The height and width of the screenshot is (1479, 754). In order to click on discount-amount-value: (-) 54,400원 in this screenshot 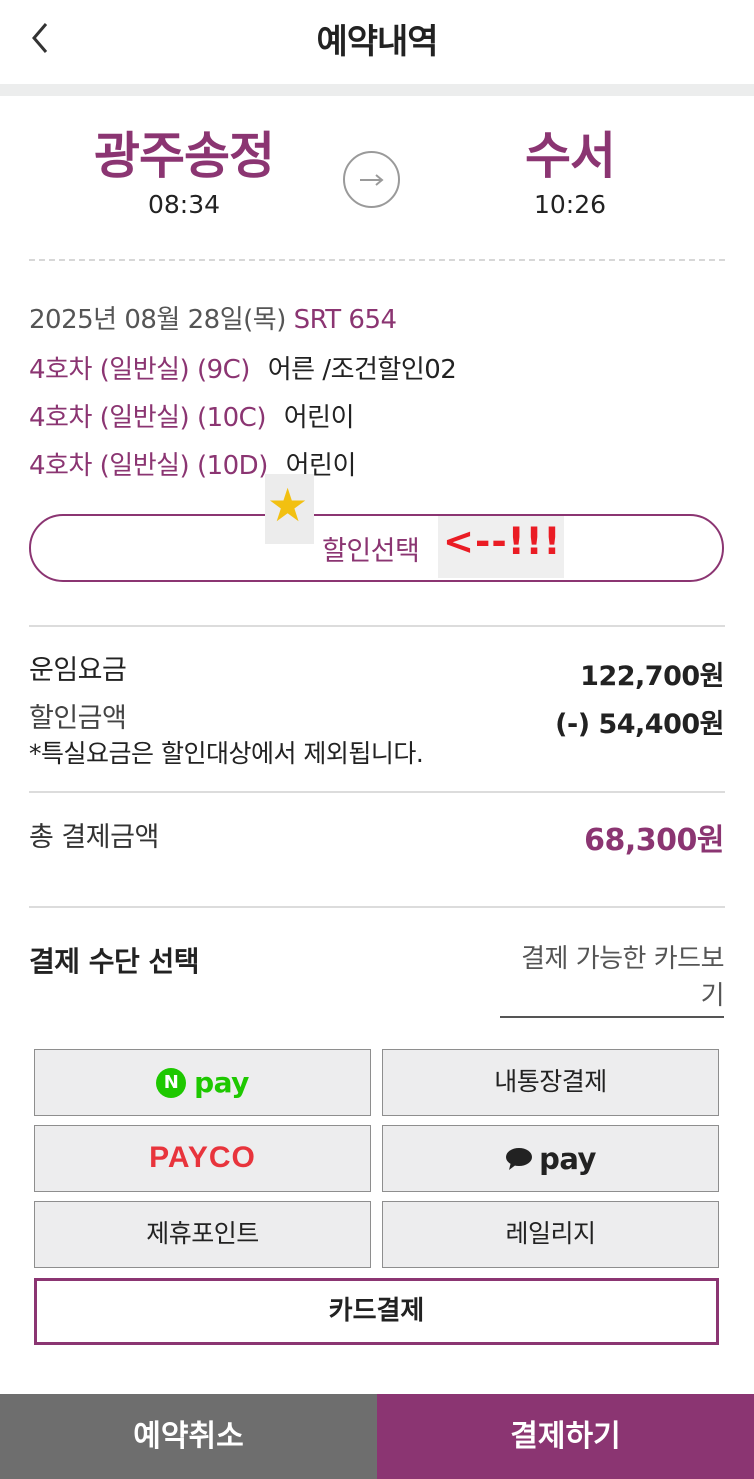, I will do `click(639, 724)`.